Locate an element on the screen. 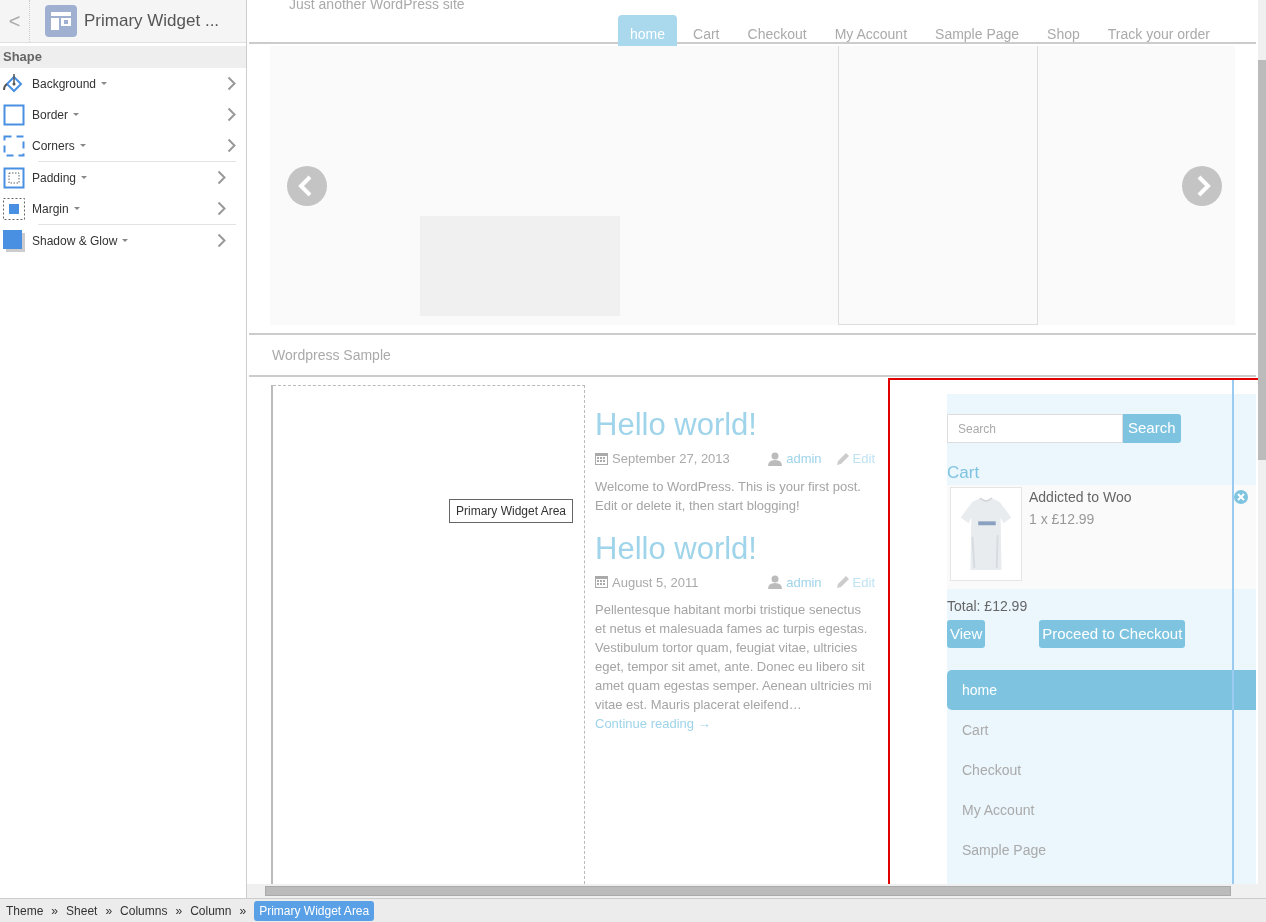  nav-tab: Shop is located at coordinates (1063, 32).